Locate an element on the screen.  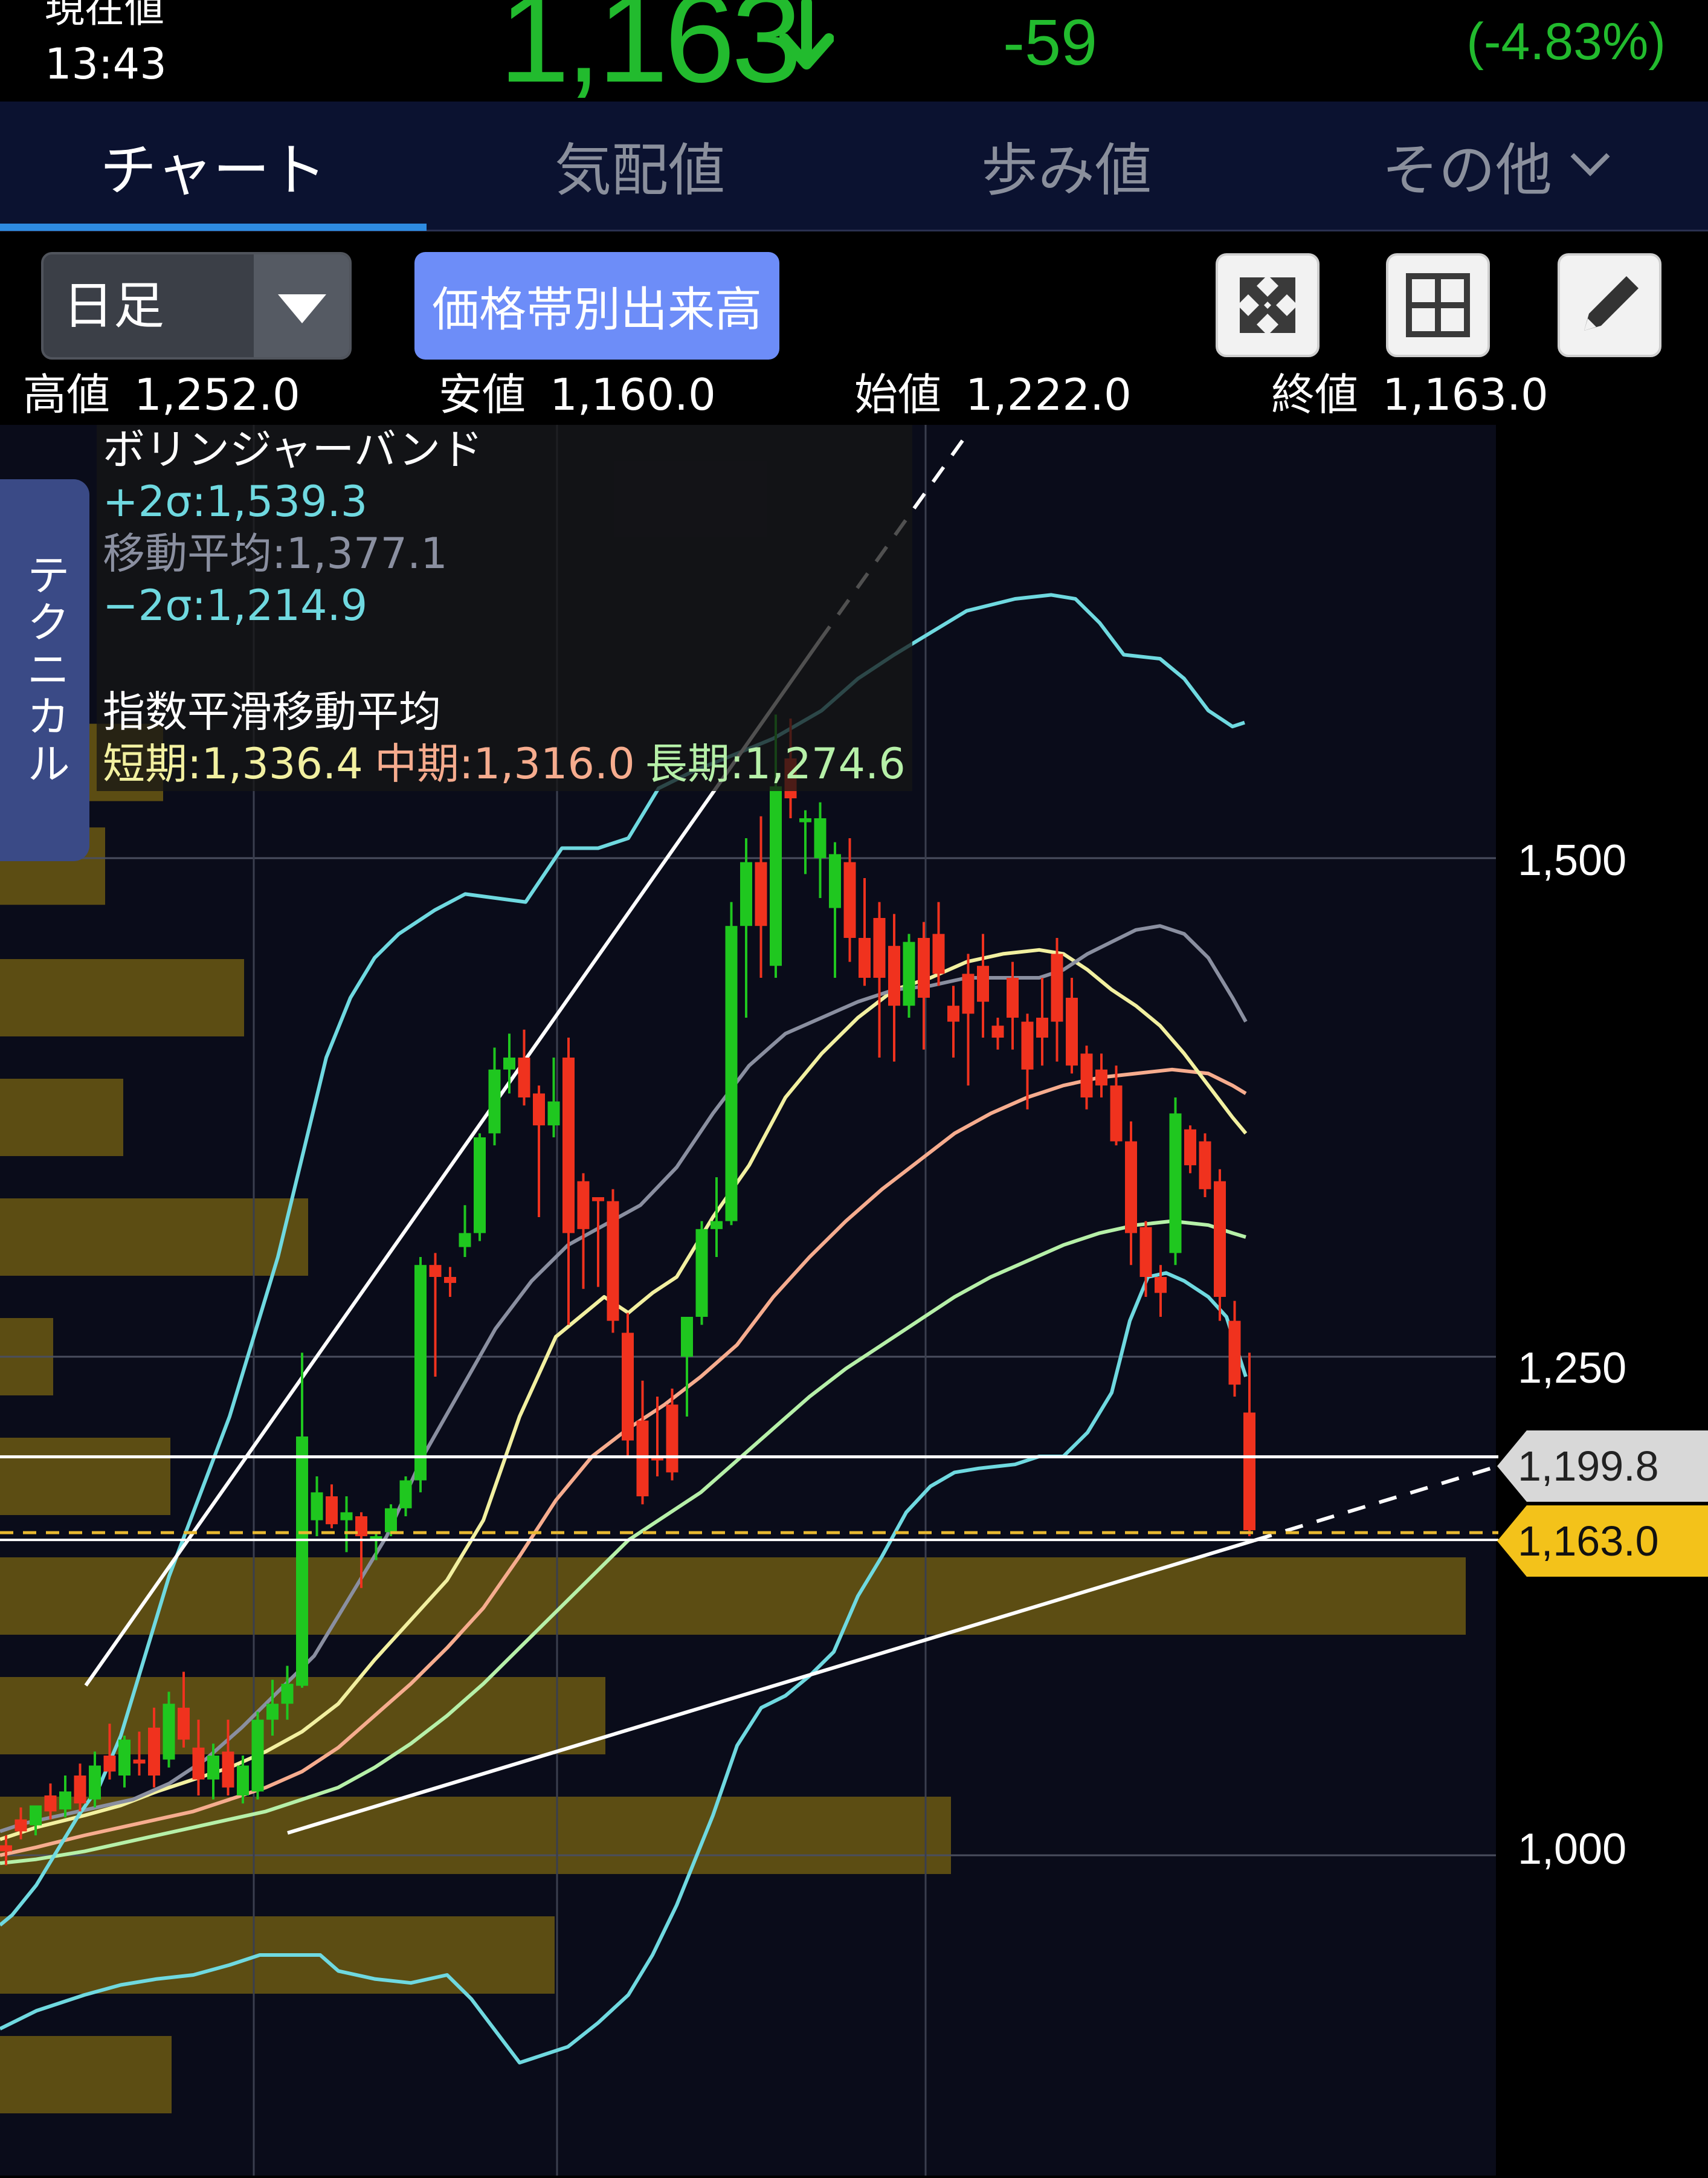
ohlc-high: 高値 1,252.0 is located at coordinates (161, 394).